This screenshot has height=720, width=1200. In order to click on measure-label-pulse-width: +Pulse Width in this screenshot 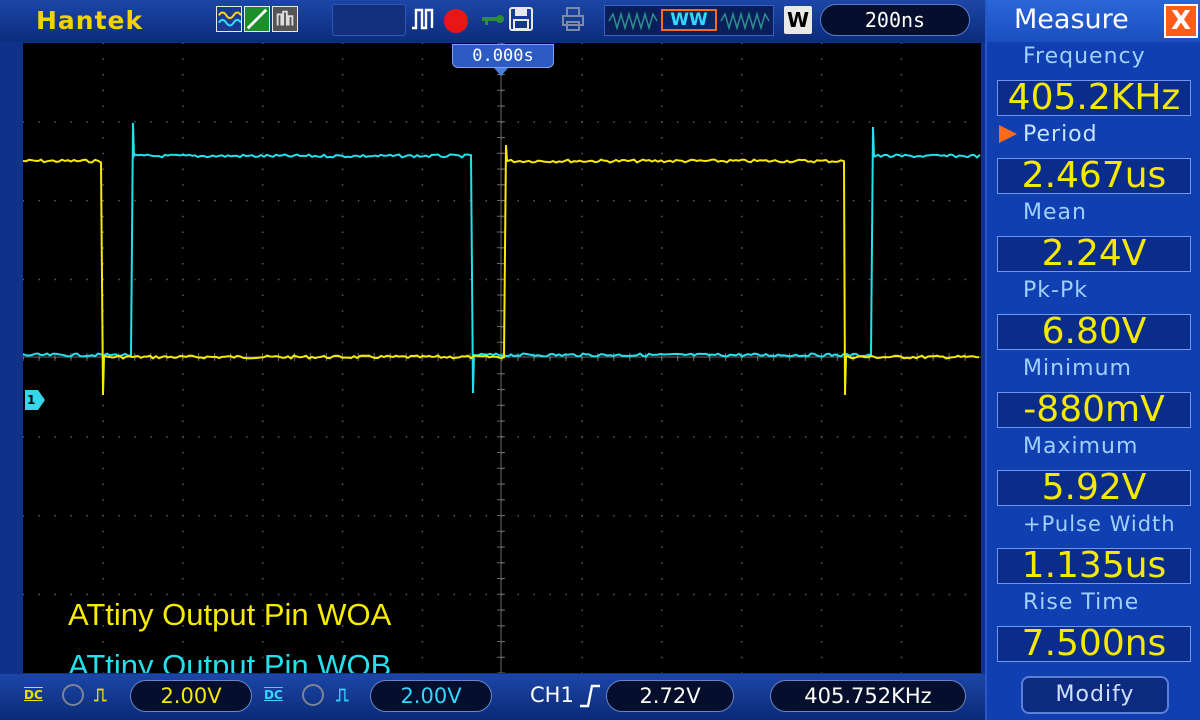, I will do `click(1099, 524)`.